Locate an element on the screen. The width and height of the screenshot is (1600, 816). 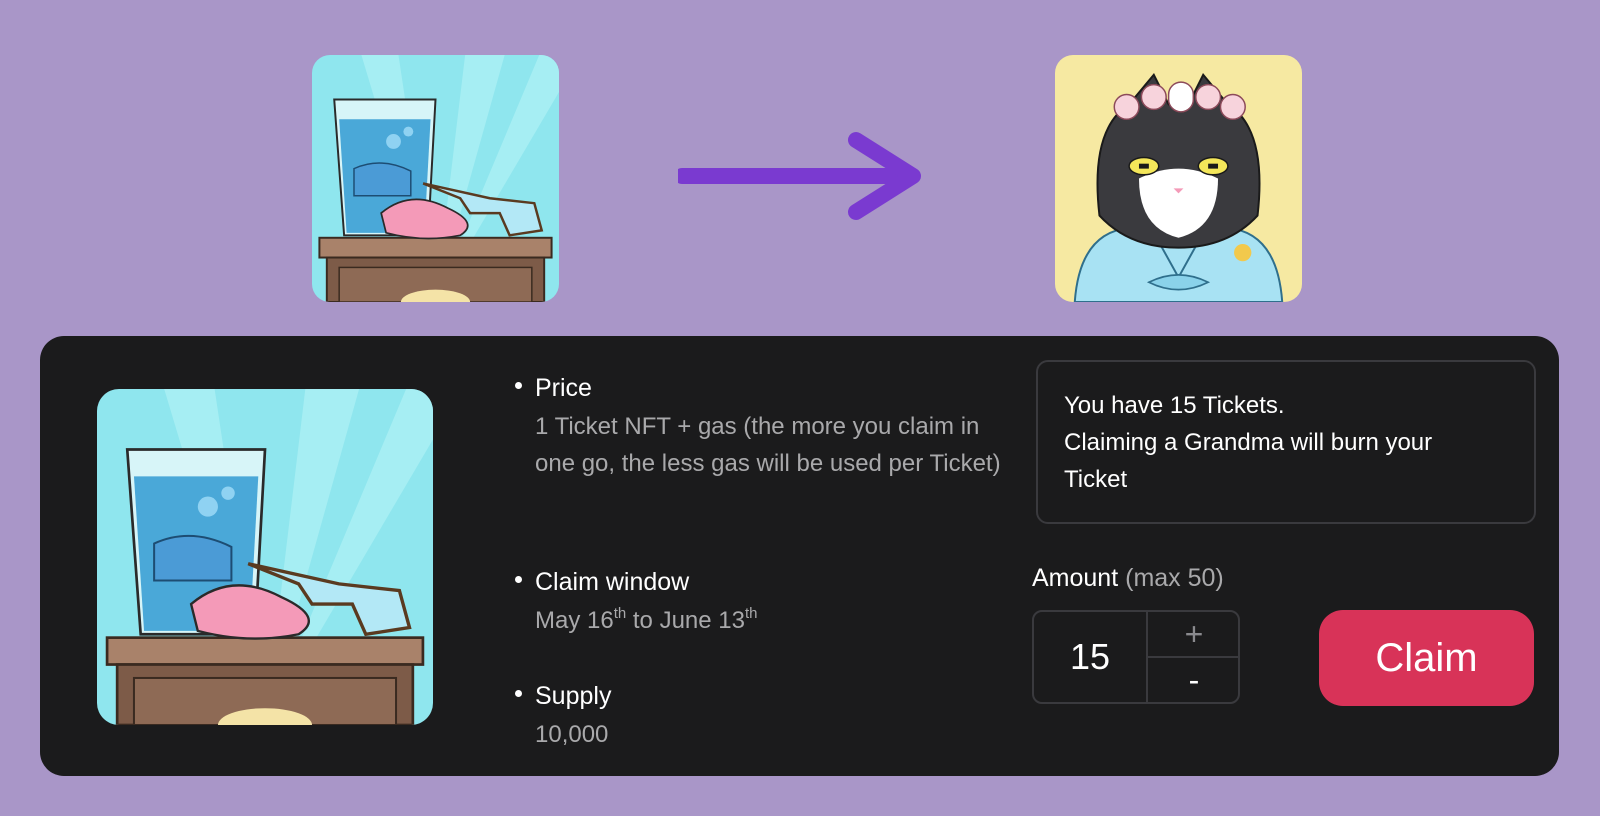
claim-window-start-suffix: th is located at coordinates (620, 613).